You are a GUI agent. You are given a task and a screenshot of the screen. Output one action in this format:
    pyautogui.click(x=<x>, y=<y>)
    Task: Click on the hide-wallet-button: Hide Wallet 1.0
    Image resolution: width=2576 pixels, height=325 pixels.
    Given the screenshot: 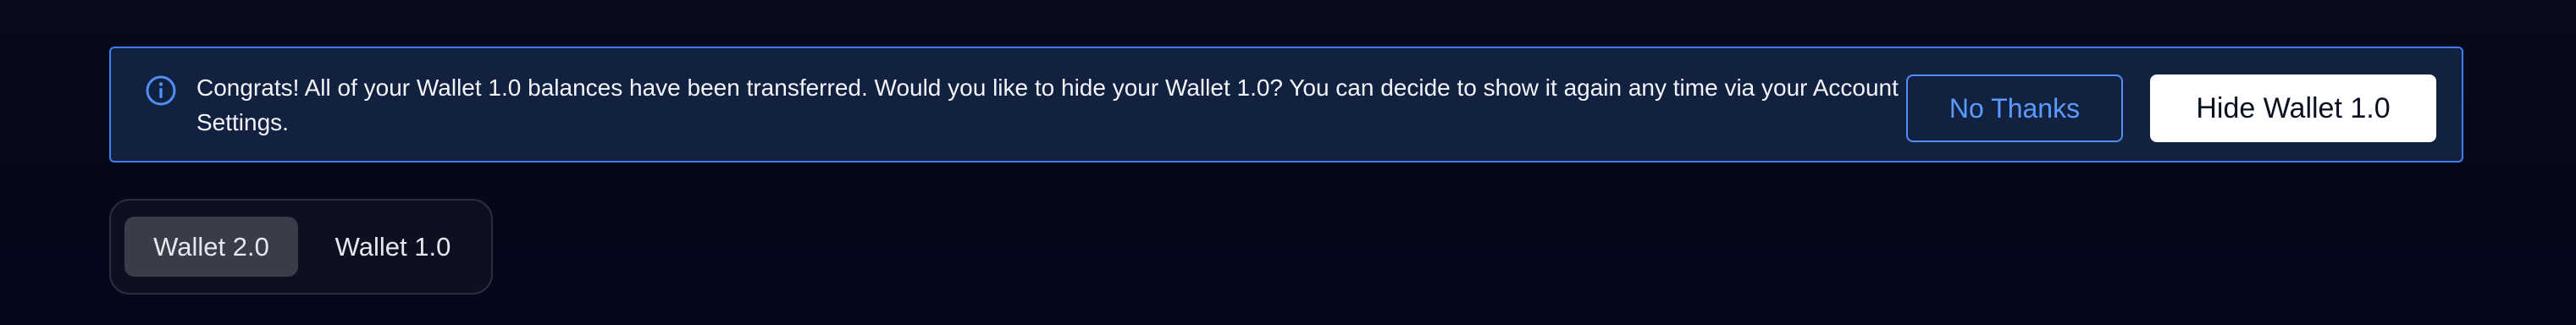 What is the action you would take?
    pyautogui.click(x=2293, y=108)
    